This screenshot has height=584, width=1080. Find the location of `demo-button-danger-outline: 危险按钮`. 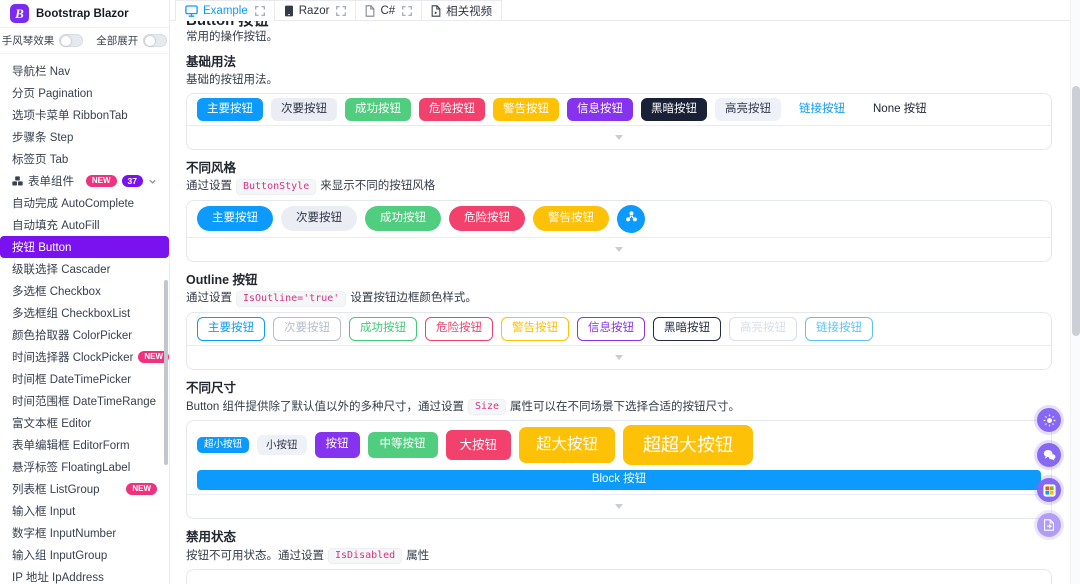

demo-button-danger-outline: 危险按钮 is located at coordinates (459, 328).